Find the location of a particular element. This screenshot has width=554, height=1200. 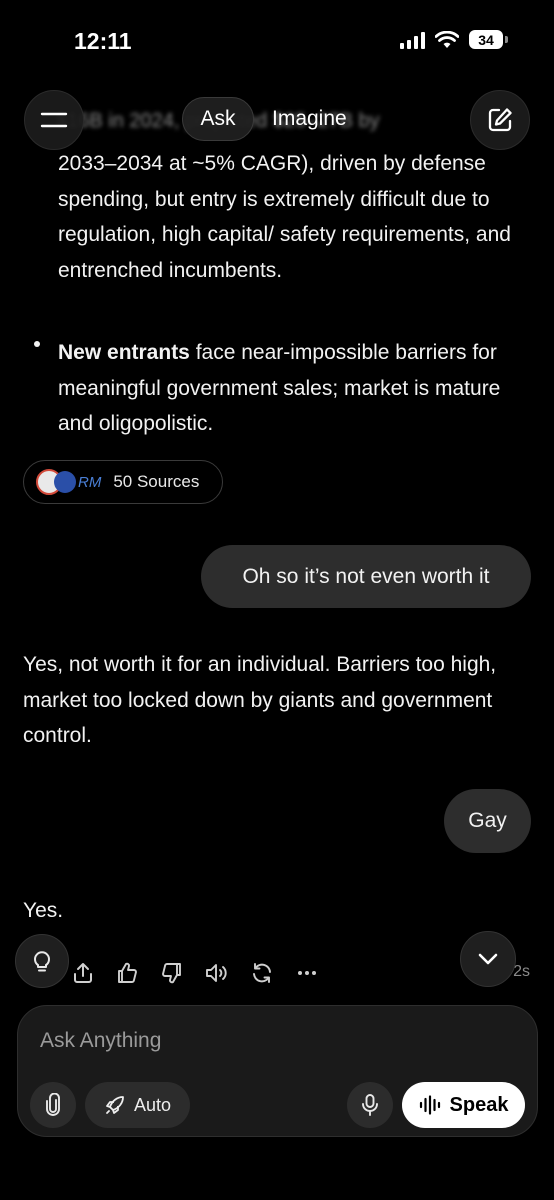

menu-icon is located at coordinates (54, 120).